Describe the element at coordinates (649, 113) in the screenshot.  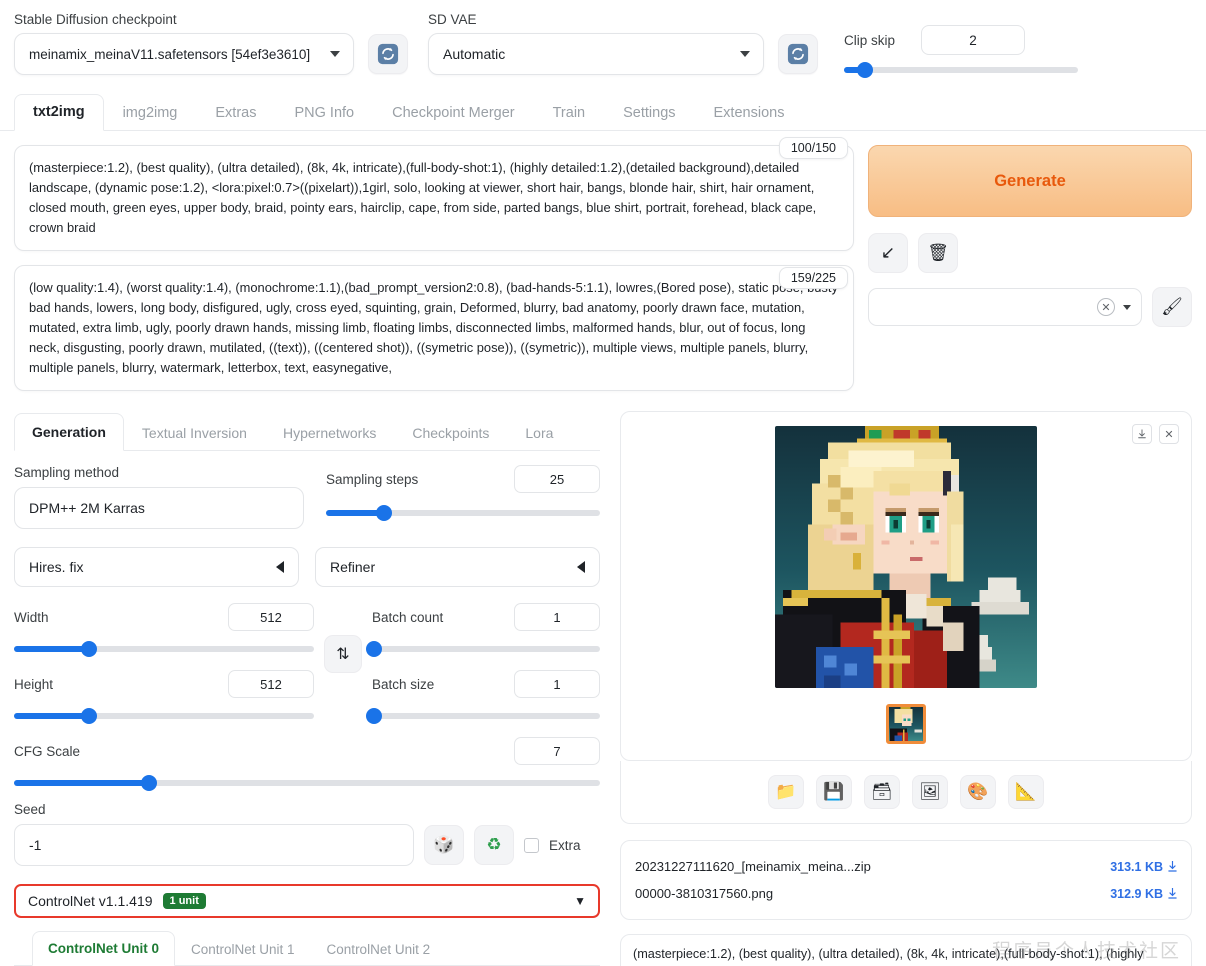
I see `tab-settings: Settings` at that location.